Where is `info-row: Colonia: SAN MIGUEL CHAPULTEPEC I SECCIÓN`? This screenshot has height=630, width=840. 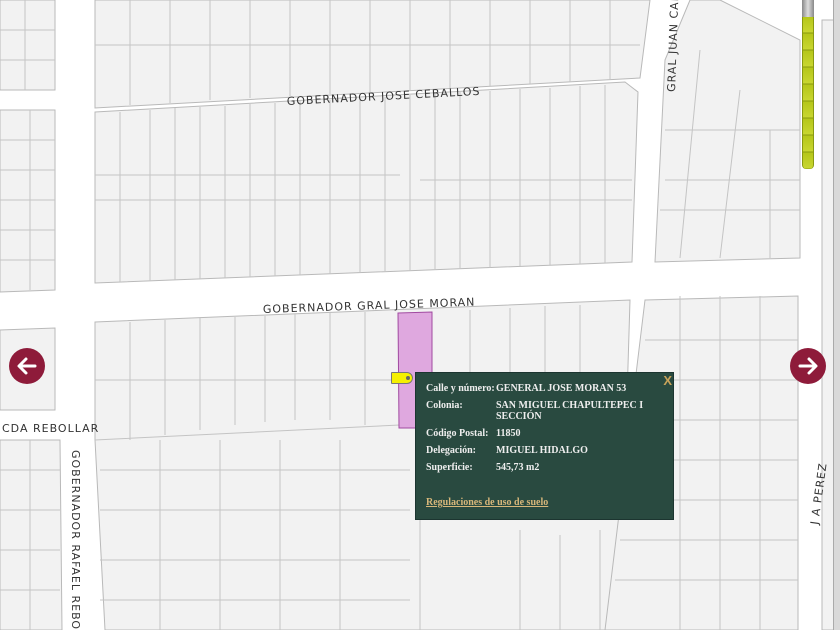 info-row: Colonia: SAN MIGUEL CHAPULTEPEC I SECCIÓN is located at coordinates (546, 414).